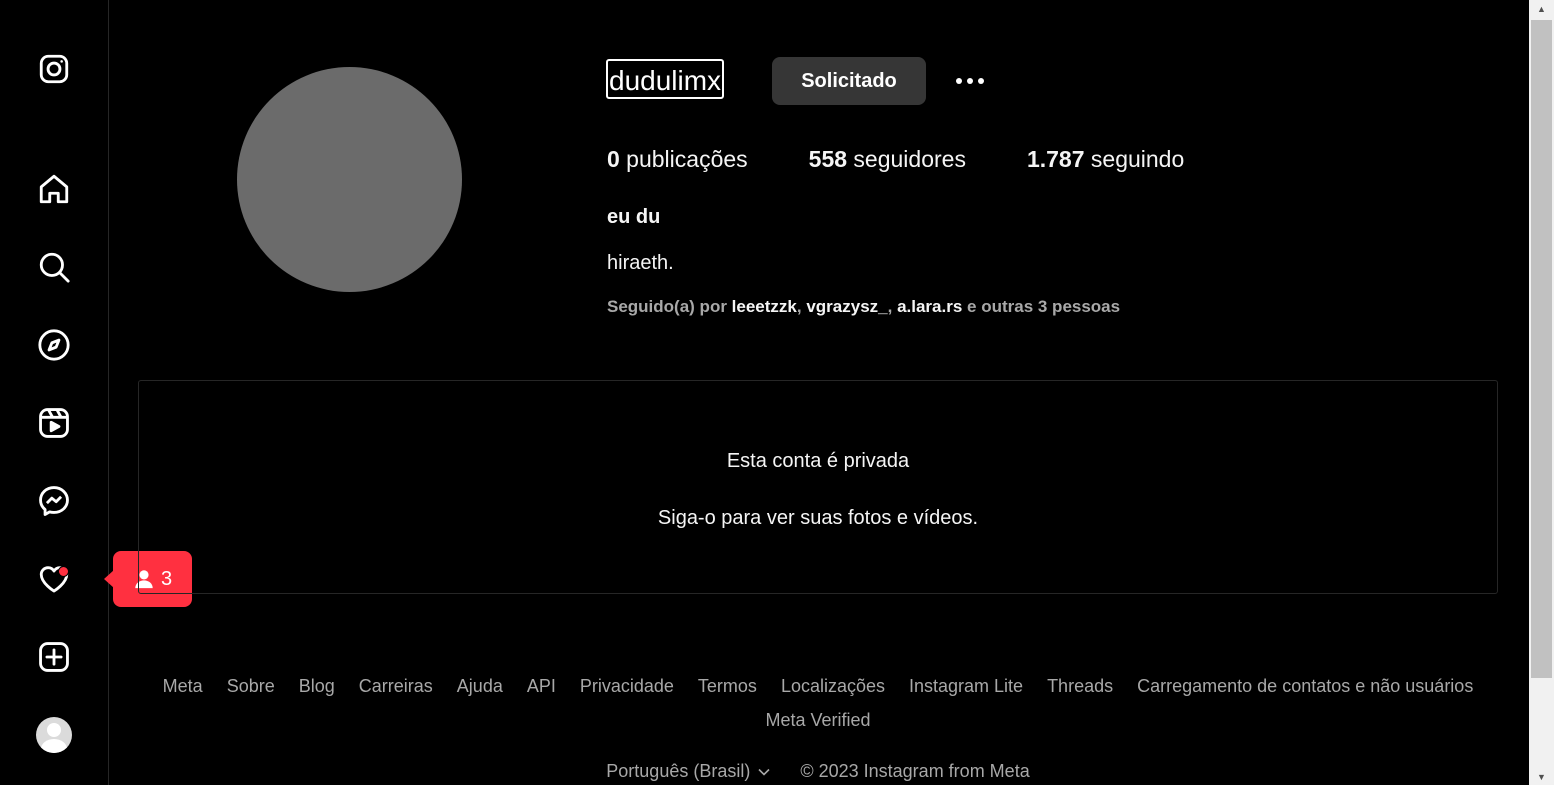 This screenshot has width=1554, height=785. I want to click on requested-button: Solicitado, so click(849, 81).